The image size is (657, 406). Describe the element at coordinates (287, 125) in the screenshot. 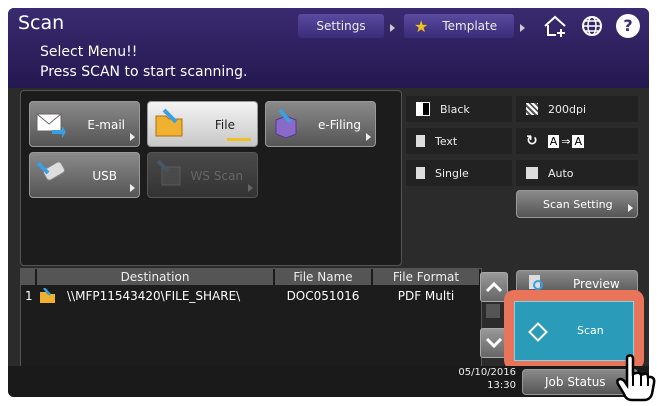

I see `efiling-icon` at that location.